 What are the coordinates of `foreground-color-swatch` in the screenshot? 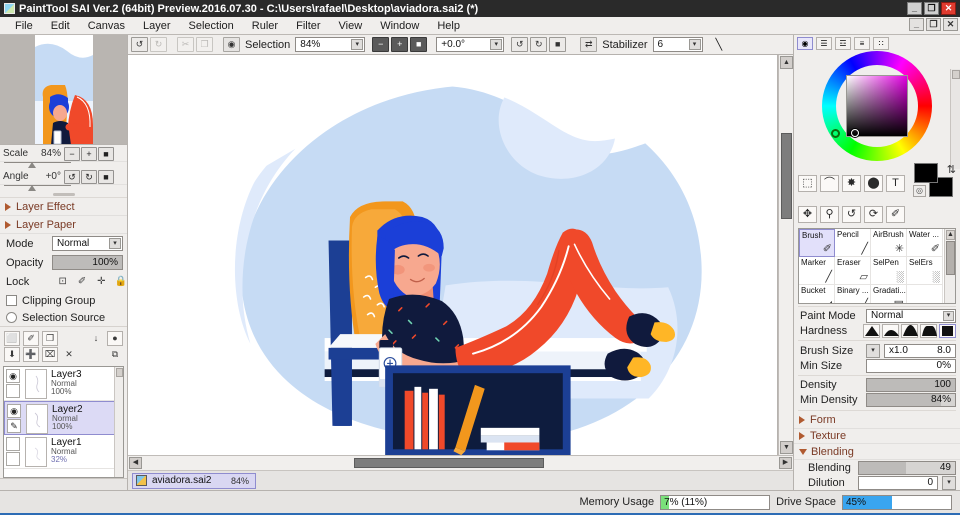 It's located at (926, 173).